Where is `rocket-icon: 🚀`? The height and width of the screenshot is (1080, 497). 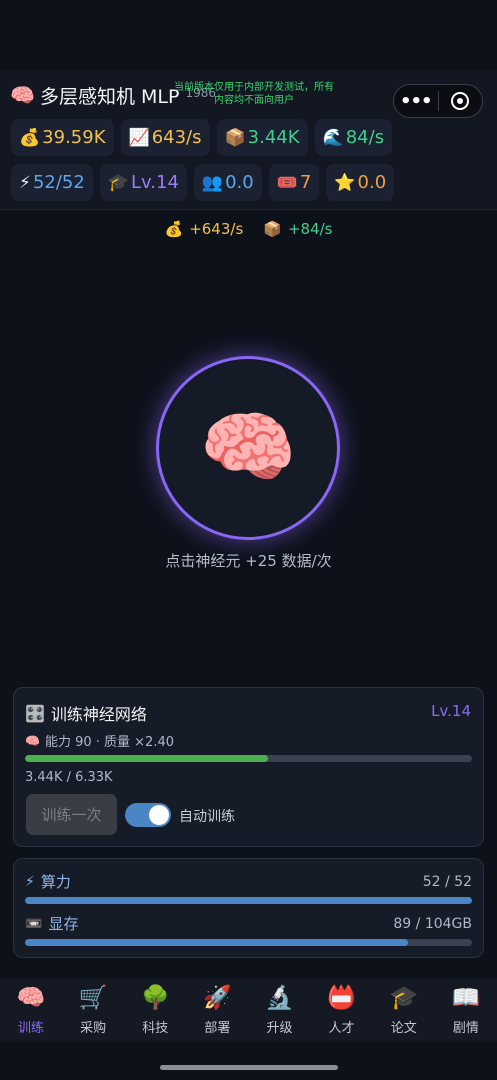 rocket-icon: 🚀 is located at coordinates (217, 998).